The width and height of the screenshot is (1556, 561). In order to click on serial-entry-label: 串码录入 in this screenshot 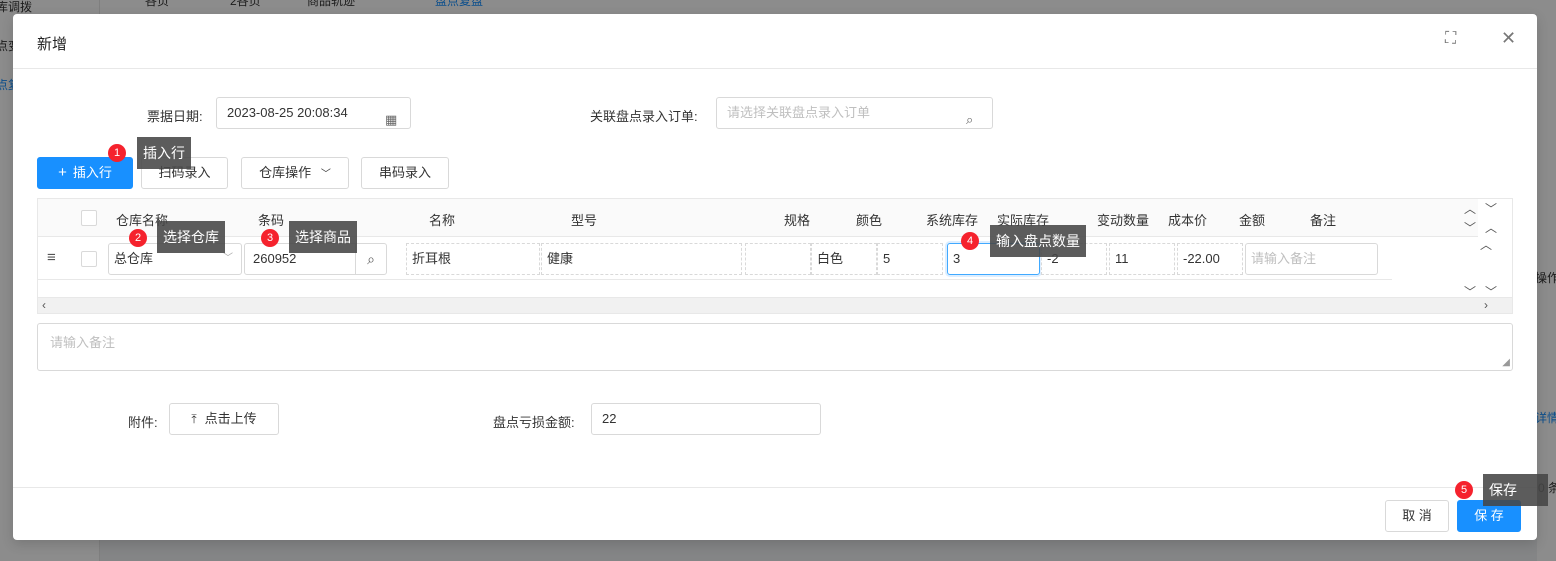, I will do `click(404, 172)`.